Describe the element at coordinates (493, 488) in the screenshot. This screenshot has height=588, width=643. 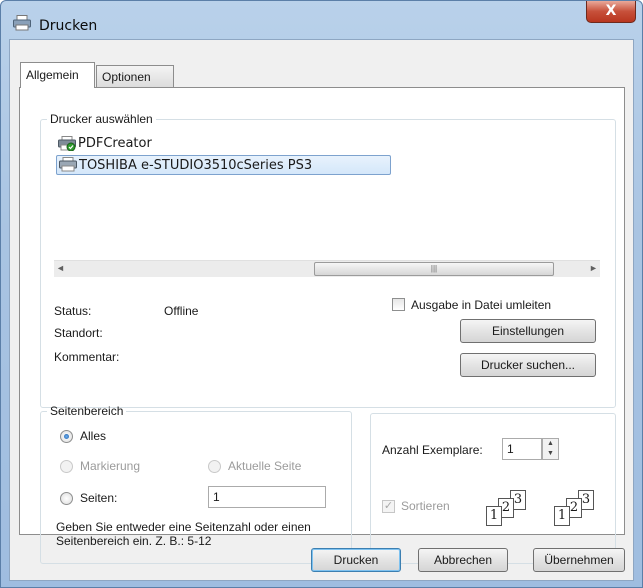
I see `copies-group` at that location.